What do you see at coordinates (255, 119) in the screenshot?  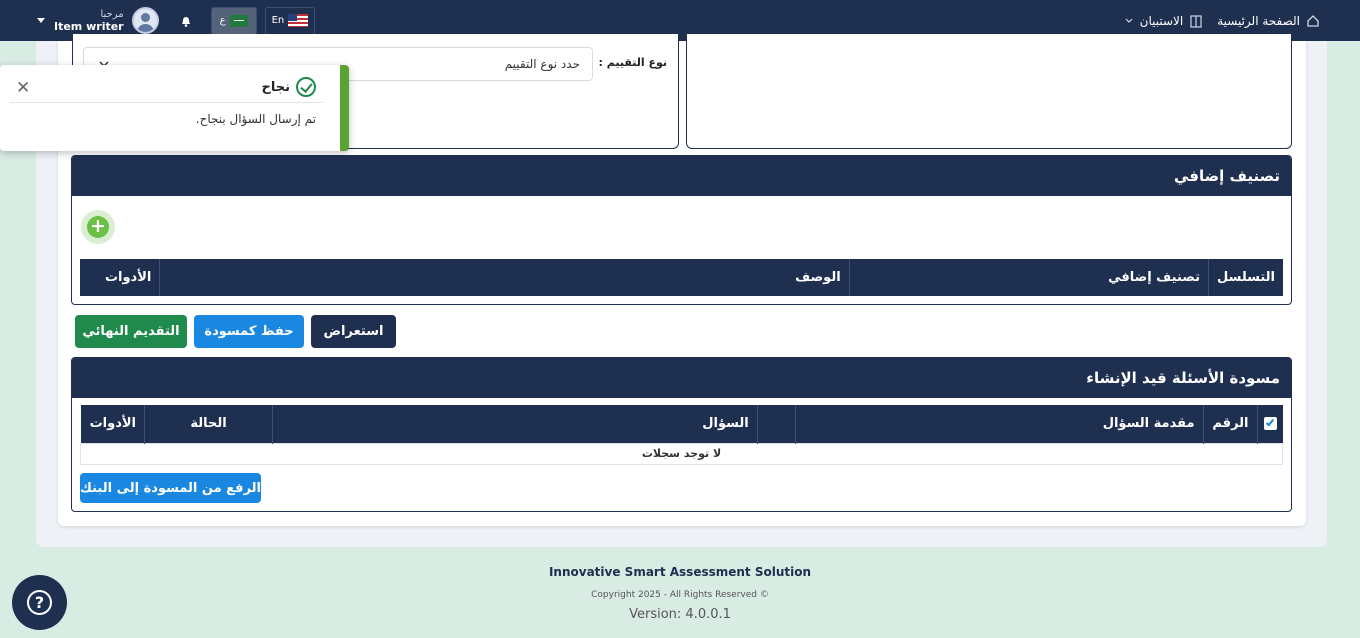 I see `toast-message: تم إرسال السؤال بنجاح.` at bounding box center [255, 119].